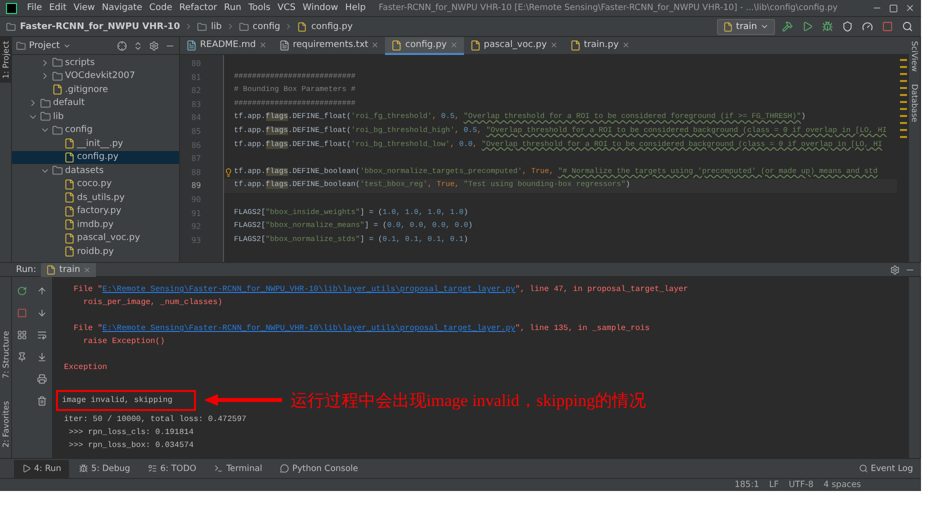 Image resolution: width=926 pixels, height=506 pixels. I want to click on run-label: Run:, so click(26, 269).